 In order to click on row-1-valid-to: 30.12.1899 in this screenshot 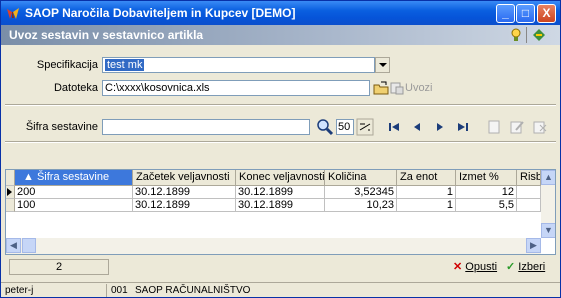, I will do `click(280, 192)`.